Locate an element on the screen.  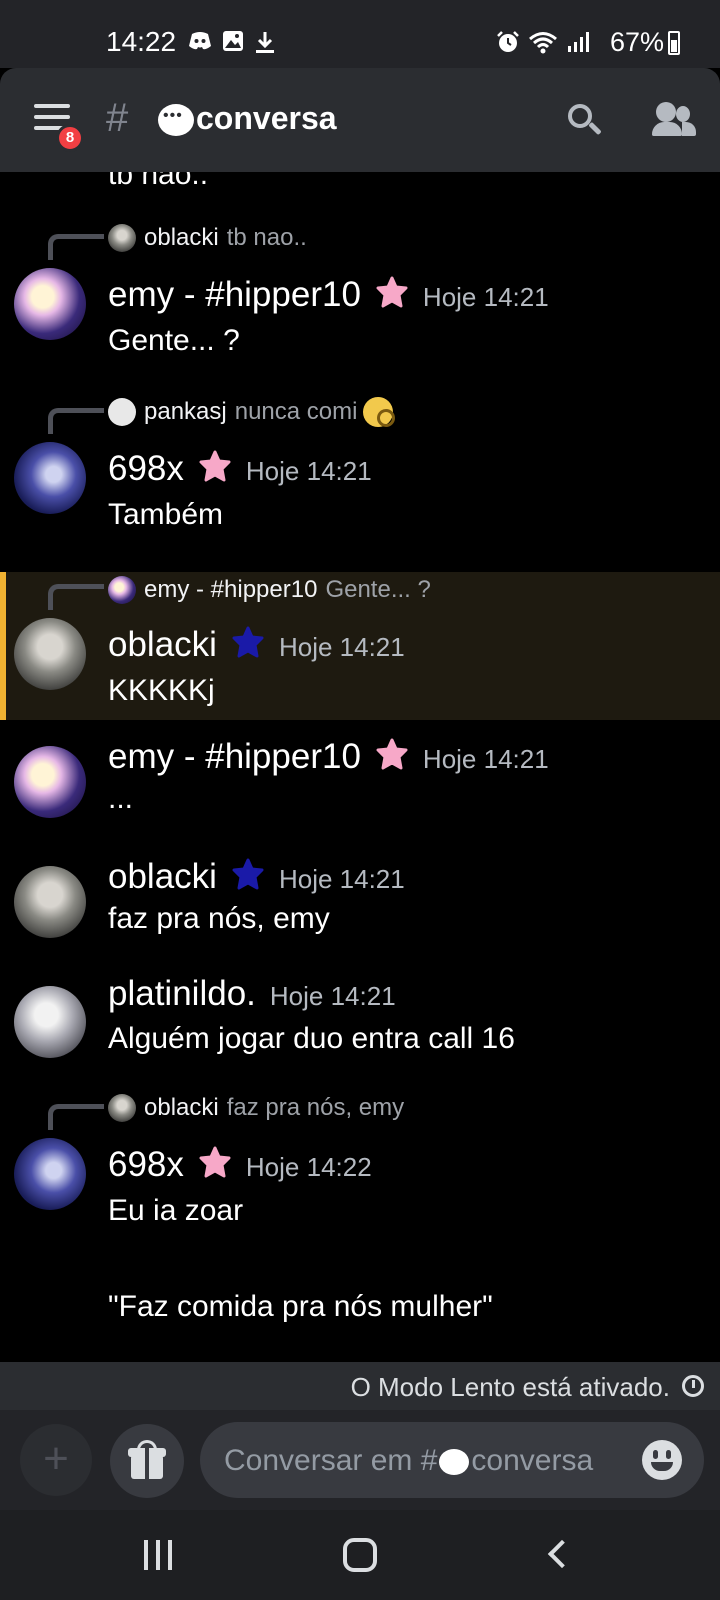
message-input: Conversar em # conversa is located at coordinates (452, 1460).